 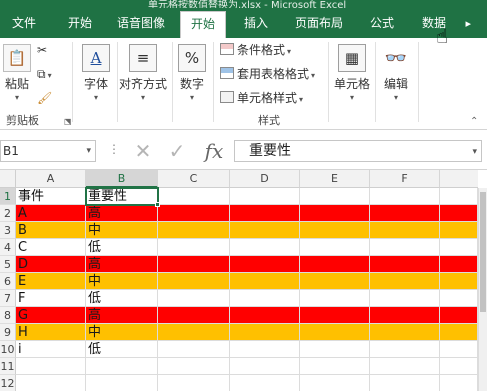 I want to click on name-box: B1 ▾, so click(x=48, y=151).